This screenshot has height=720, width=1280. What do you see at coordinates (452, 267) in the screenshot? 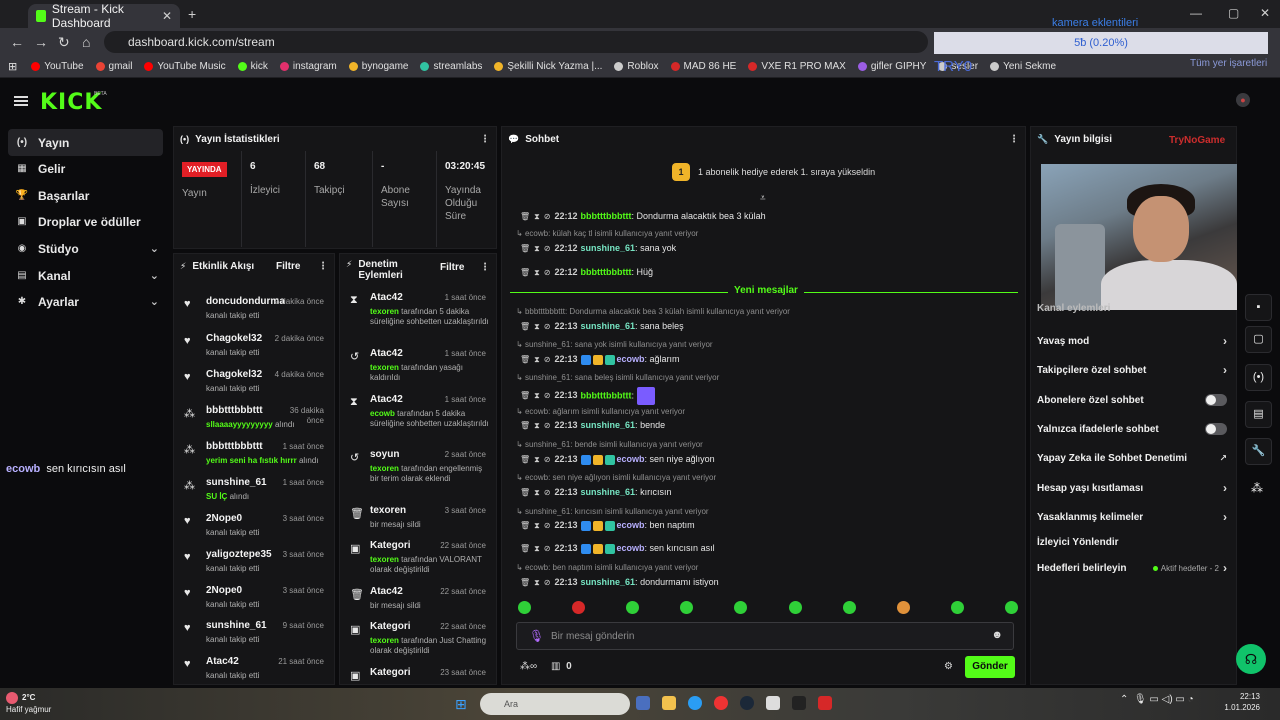
I see `filter-button: Filtre` at bounding box center [452, 267].